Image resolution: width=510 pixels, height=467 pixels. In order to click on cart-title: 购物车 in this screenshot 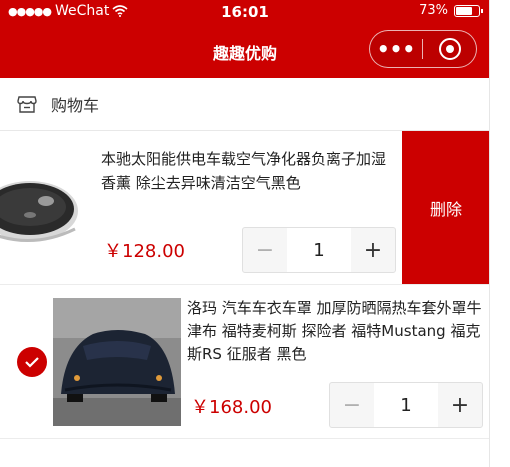, I will do `click(75, 105)`.